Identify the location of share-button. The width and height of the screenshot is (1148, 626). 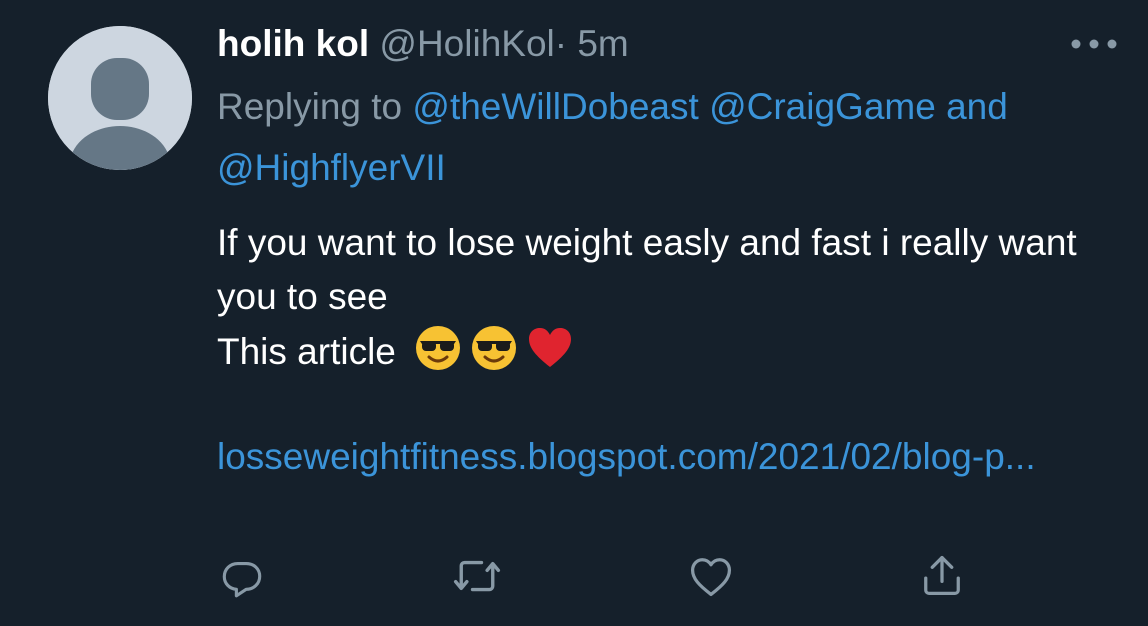
(942, 576).